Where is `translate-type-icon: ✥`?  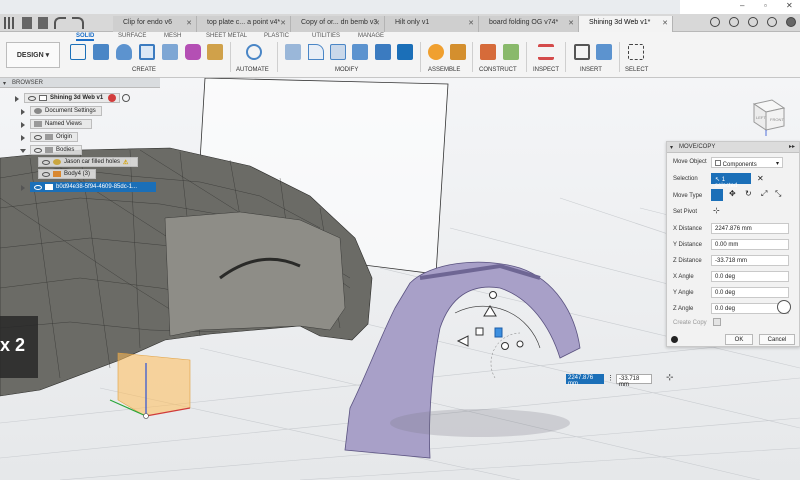
translate-type-icon: ✥ is located at coordinates (732, 193).